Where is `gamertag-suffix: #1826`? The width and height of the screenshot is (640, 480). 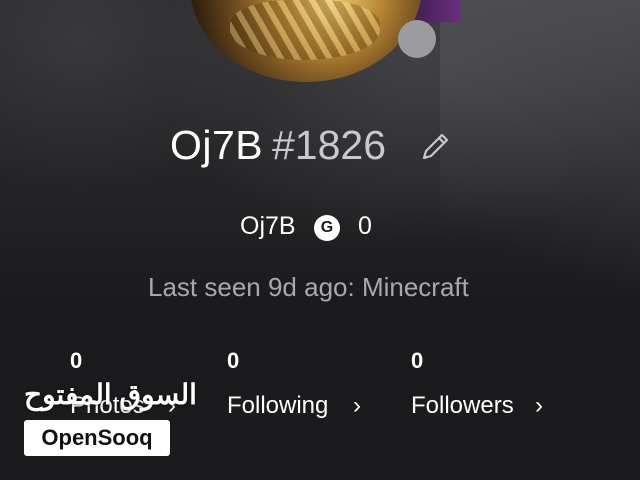 gamertag-suffix: #1826 is located at coordinates (329, 145).